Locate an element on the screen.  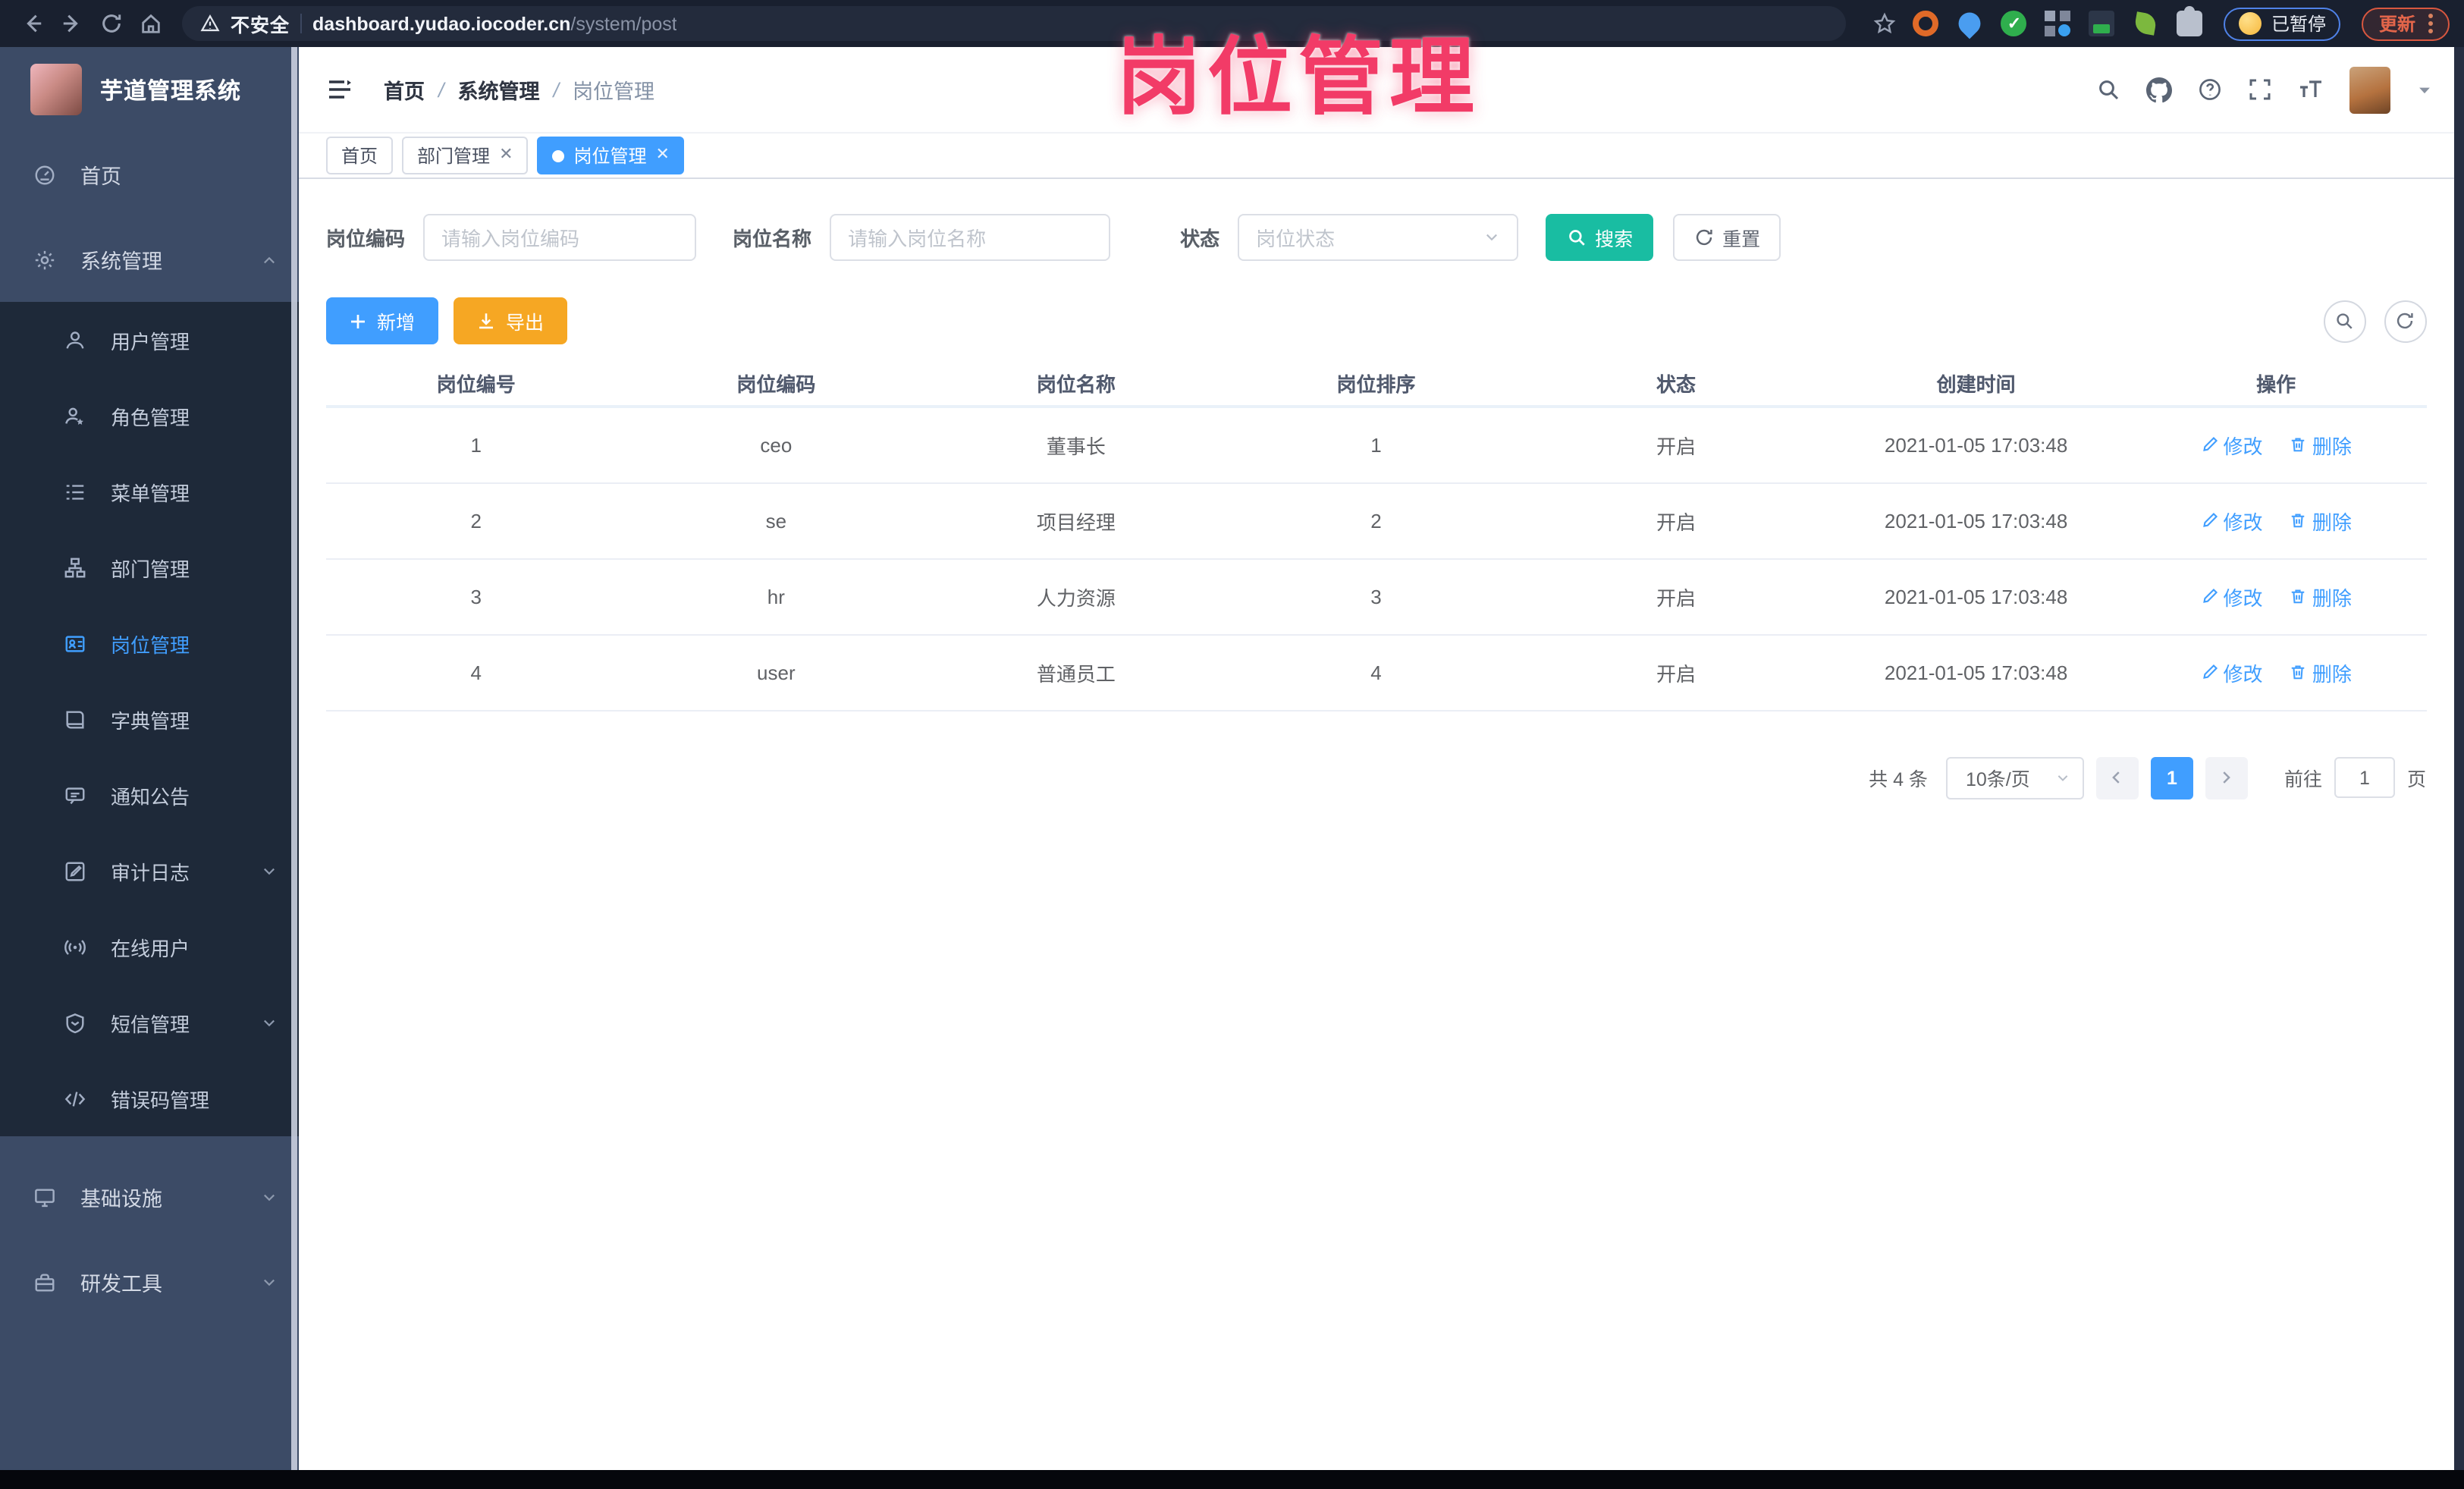
sidebar-item-system: 系统管理 is located at coordinates (149, 259).